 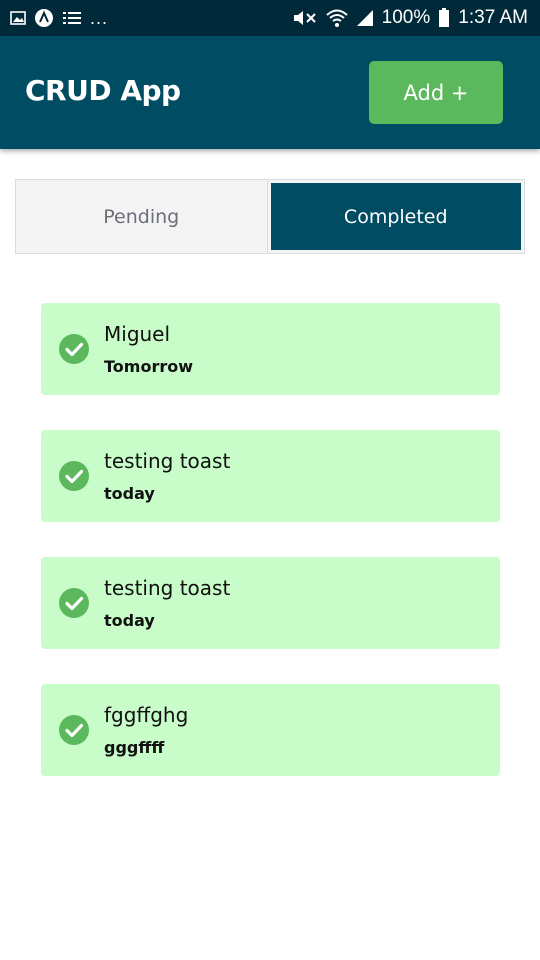 What do you see at coordinates (305, 18) in the screenshot?
I see `mute-icon` at bounding box center [305, 18].